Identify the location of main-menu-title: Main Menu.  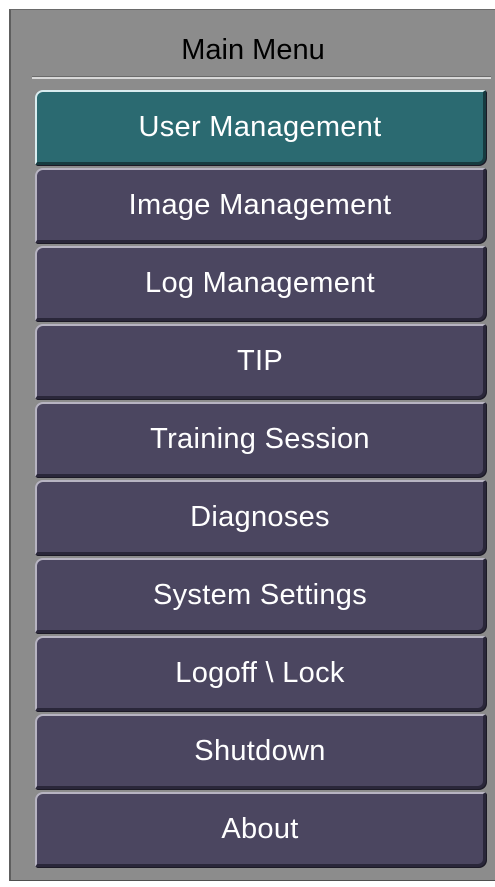
(253, 50).